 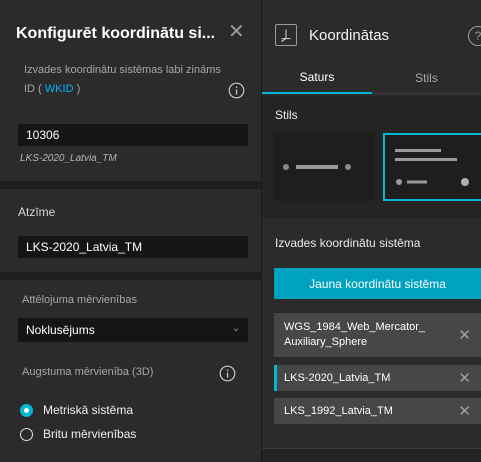 What do you see at coordinates (337, 377) in the screenshot?
I see `cs-item-label: LKS-2020_Latvia_TM` at bounding box center [337, 377].